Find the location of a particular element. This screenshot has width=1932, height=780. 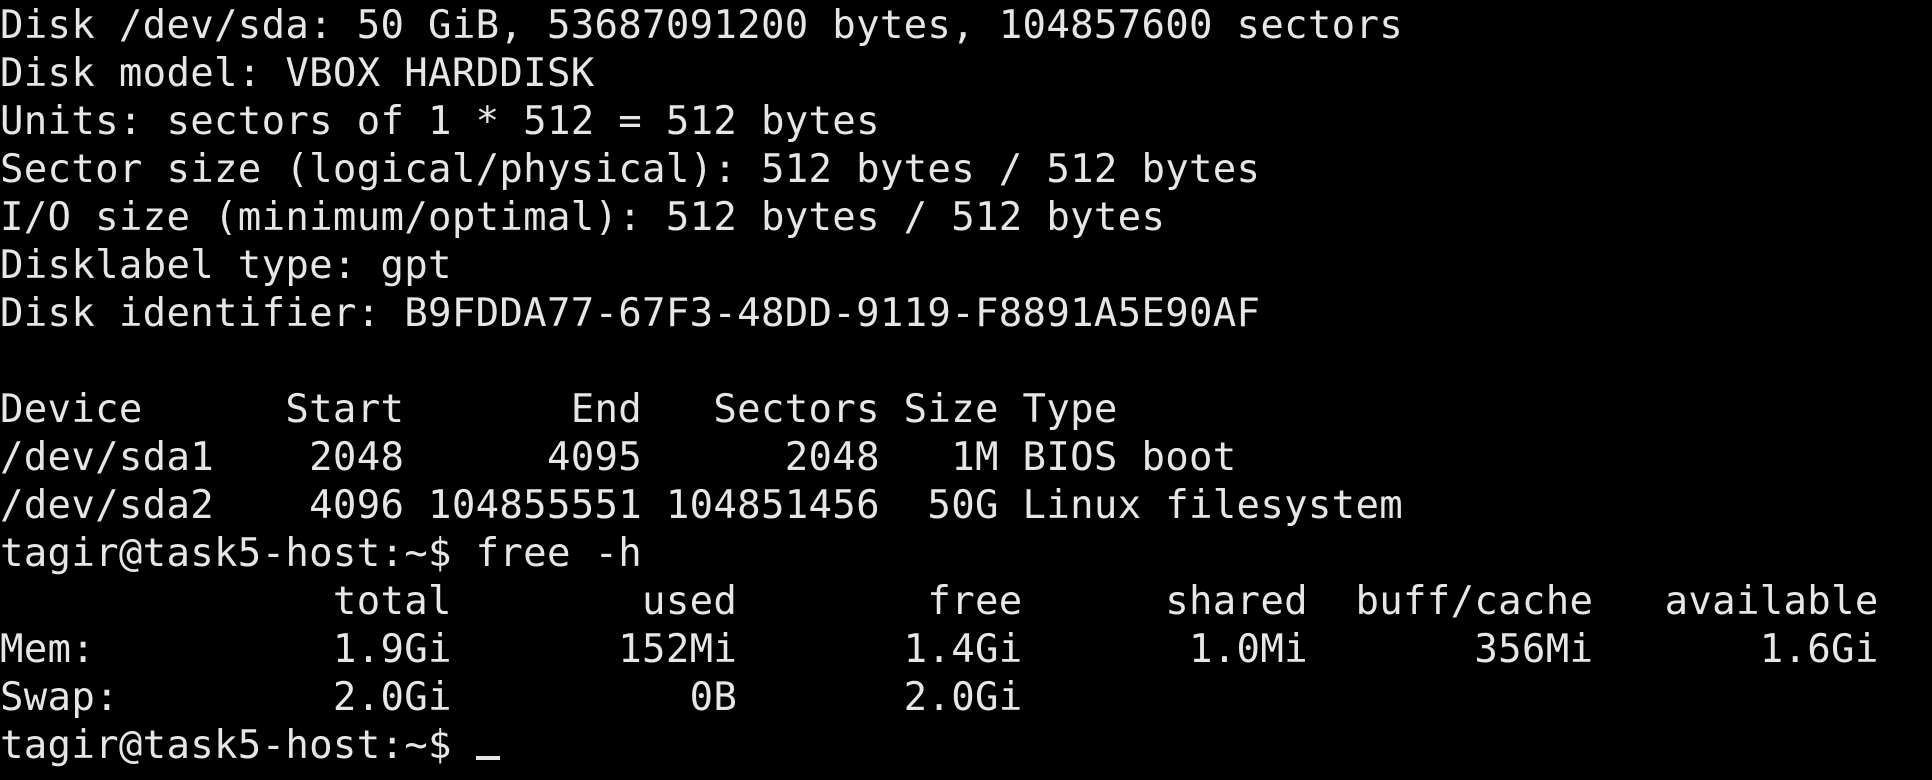

memory-row-mem: Mem: 1.9Gi 152Mi 1.4Gi 1.0Mi 356Mi 1.6Gi is located at coordinates (939, 649).